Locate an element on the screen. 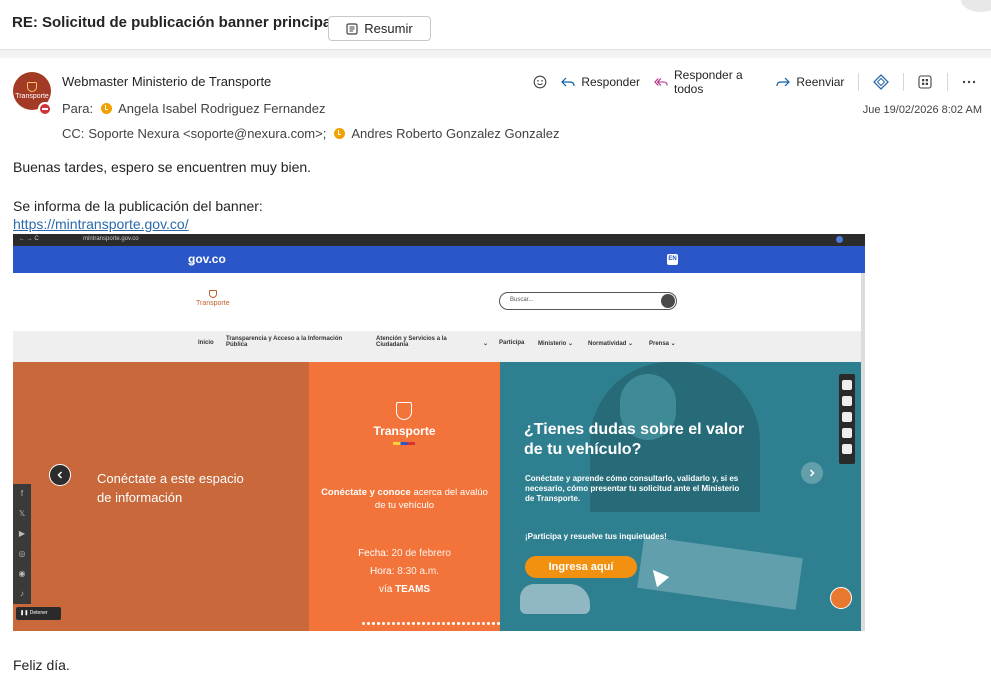 The width and height of the screenshot is (991, 681). reply-all-label: Responder a todos is located at coordinates (708, 82).